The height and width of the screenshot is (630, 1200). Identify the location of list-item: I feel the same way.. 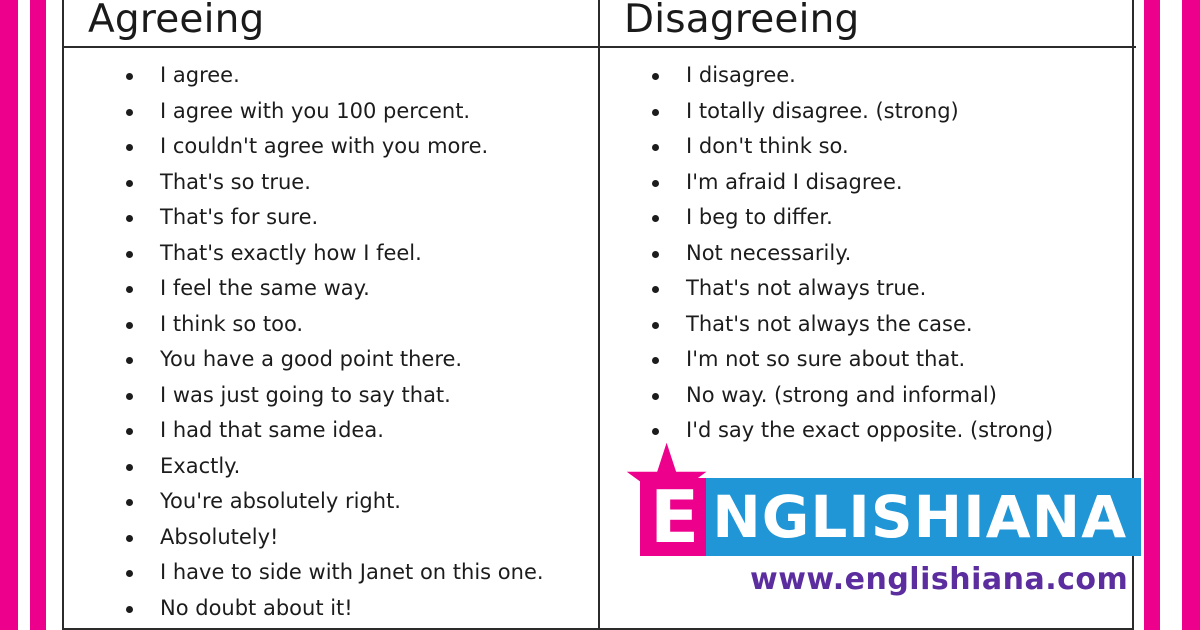
(331, 289).